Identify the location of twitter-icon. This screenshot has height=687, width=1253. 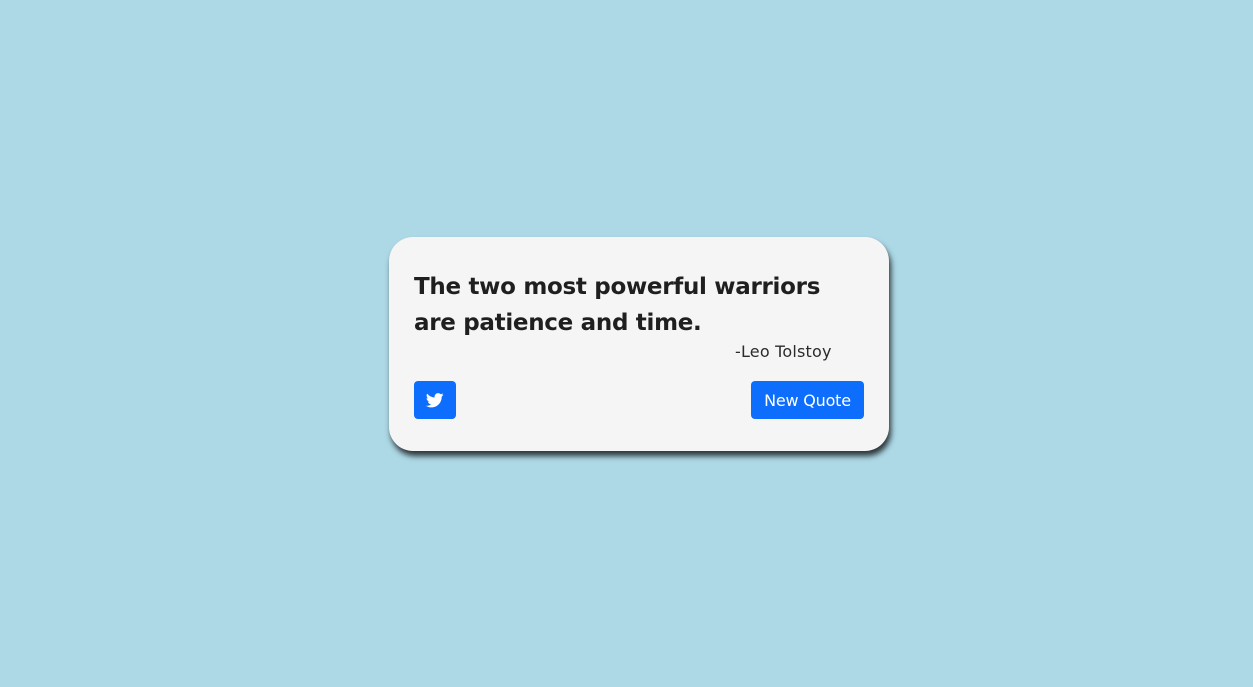
(435, 399).